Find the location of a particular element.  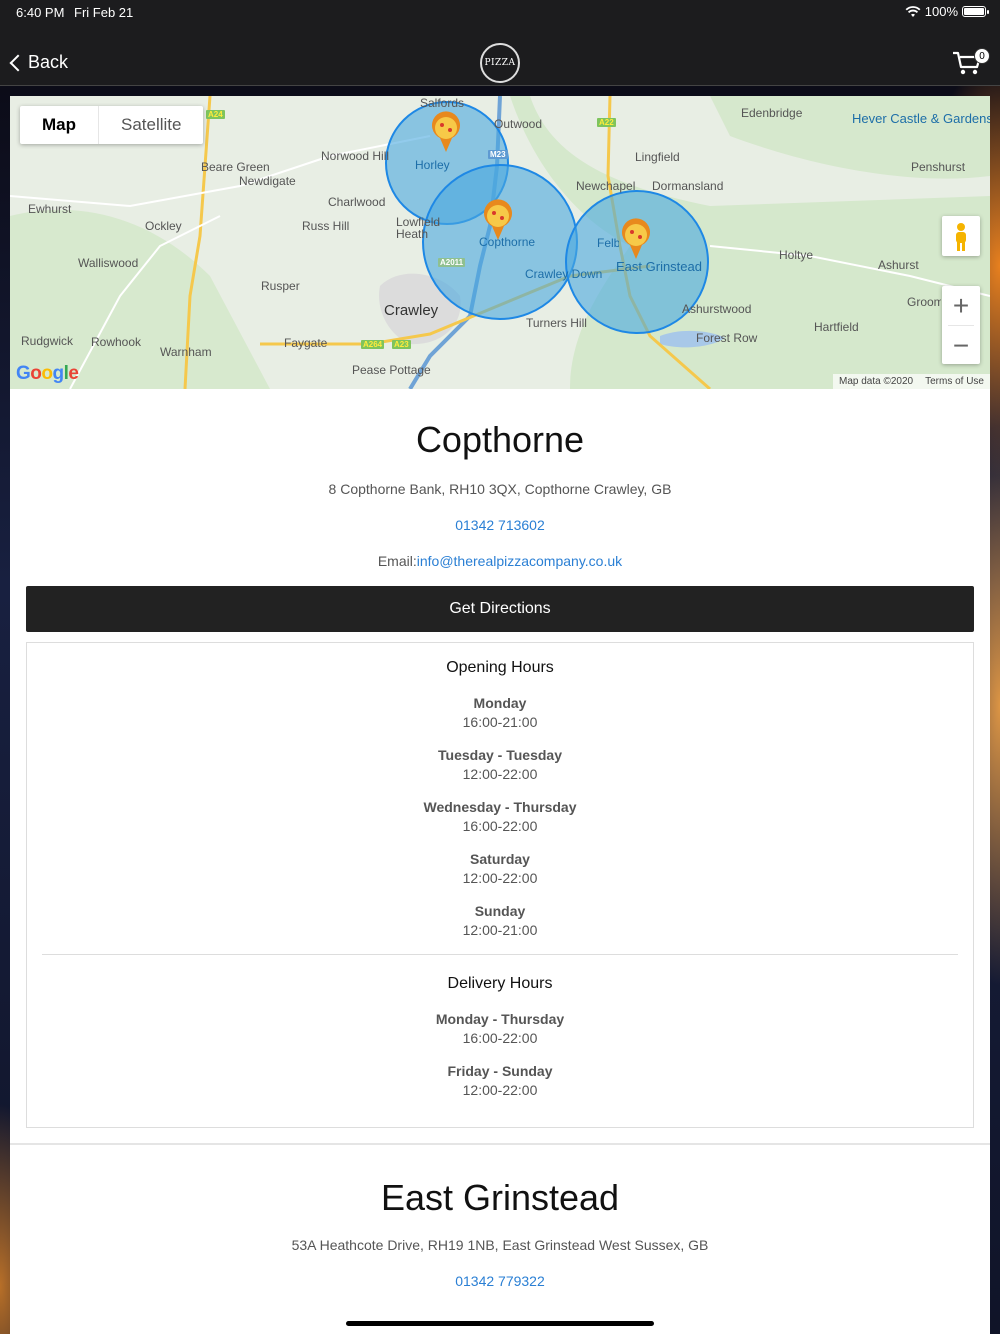

cart-count-badge: 0 is located at coordinates (982, 56).